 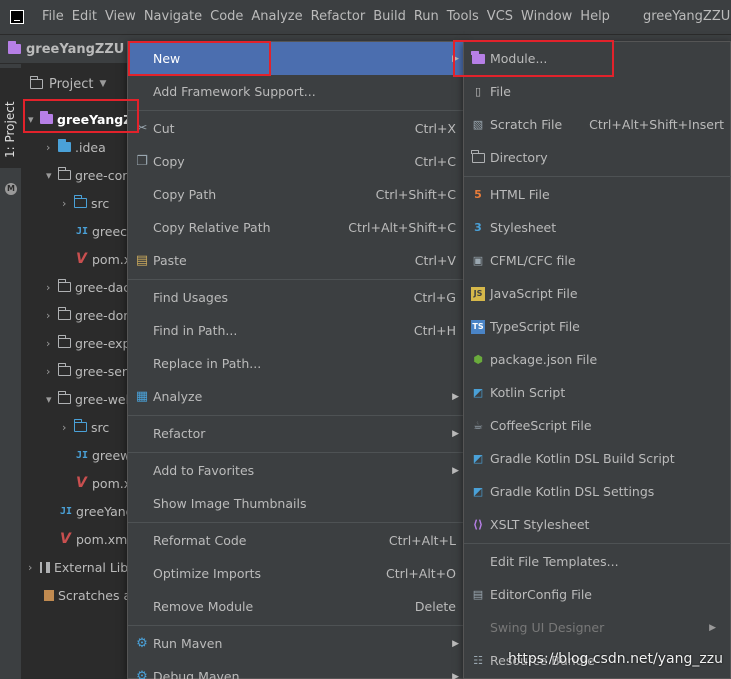 What do you see at coordinates (75, 49) in the screenshot?
I see `breadcrumb-project: greeYangZZU` at bounding box center [75, 49].